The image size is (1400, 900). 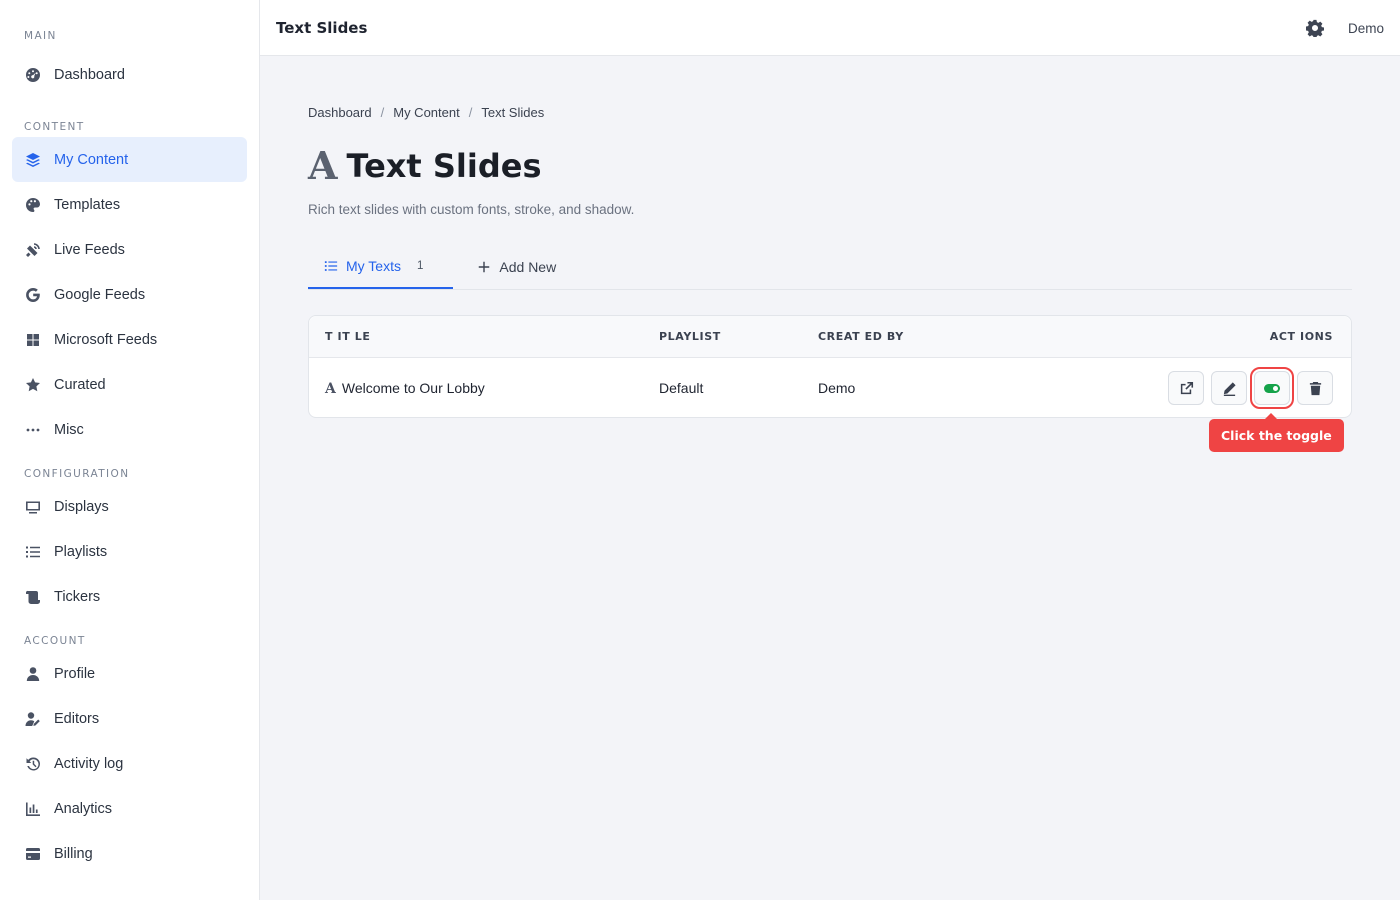 What do you see at coordinates (33, 250) in the screenshot?
I see `satellite-icon` at bounding box center [33, 250].